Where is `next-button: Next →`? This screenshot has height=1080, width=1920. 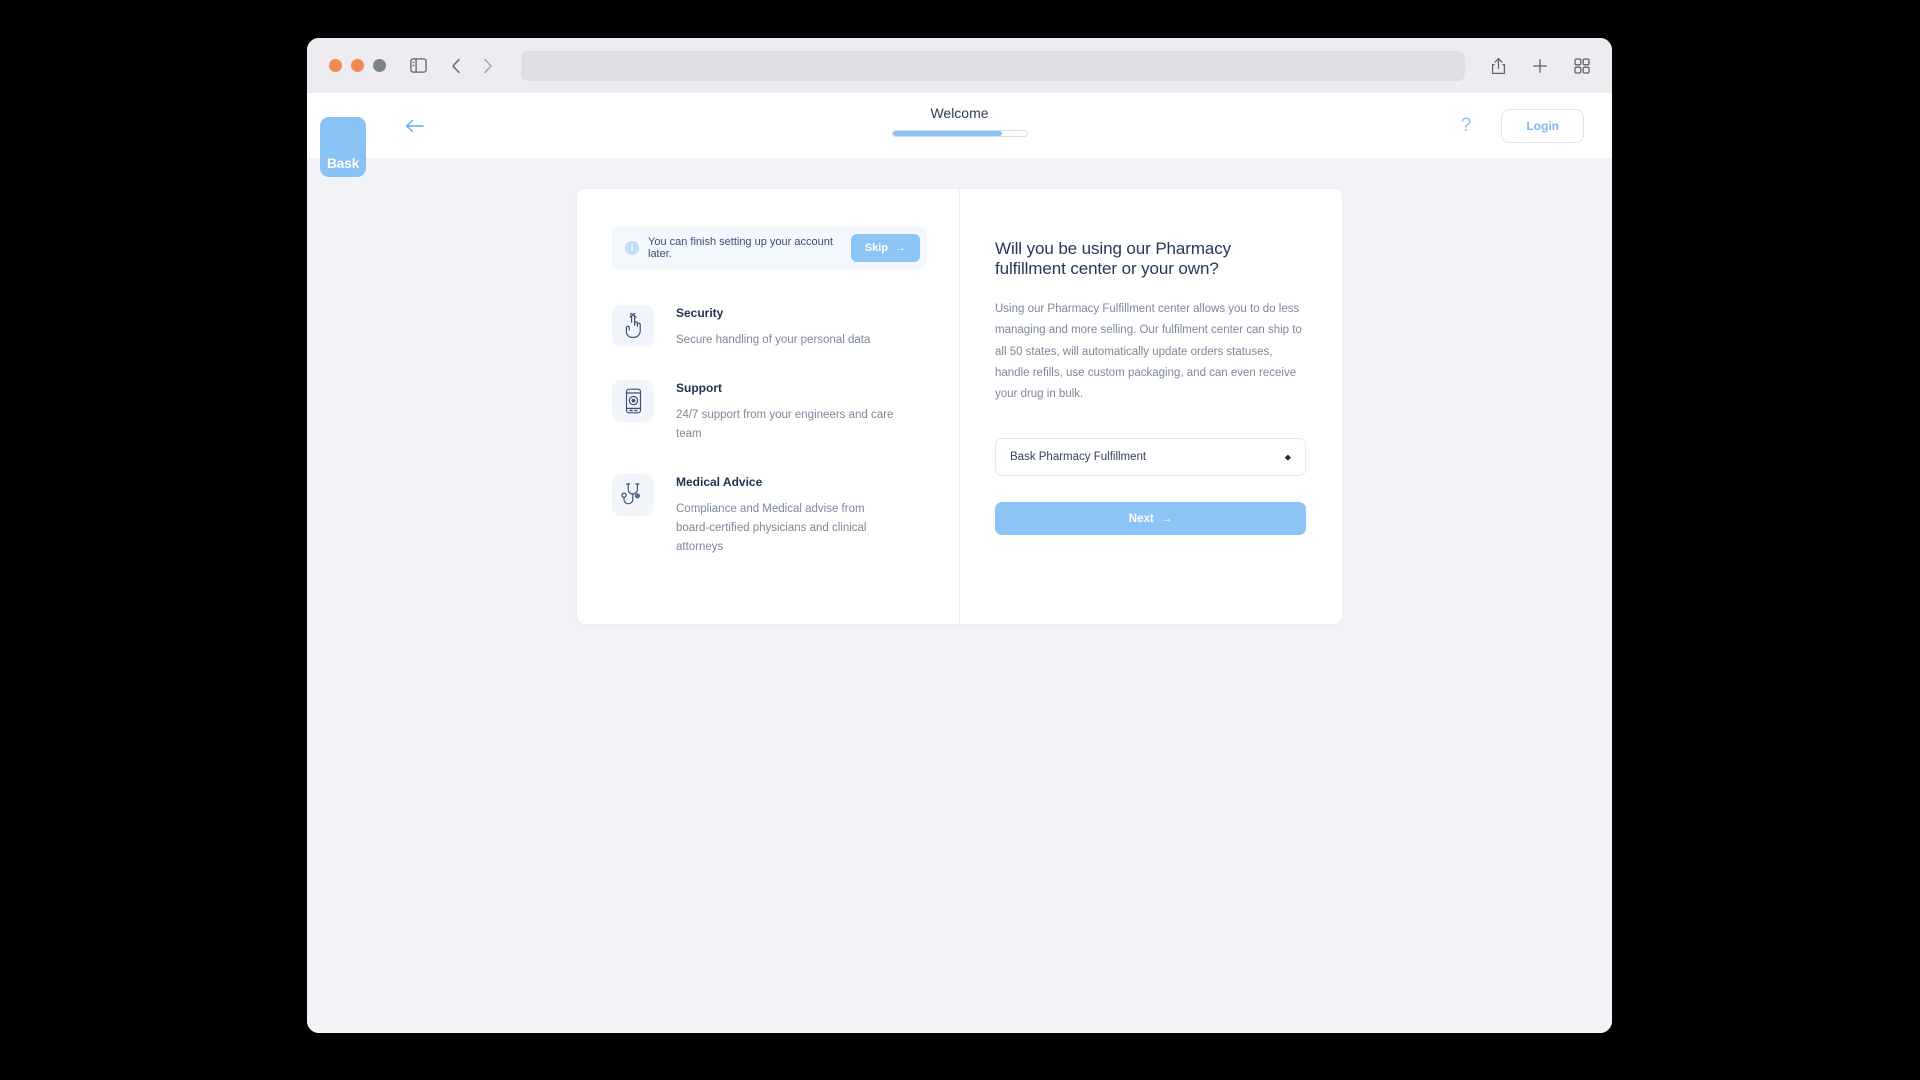
next-button: Next → is located at coordinates (1150, 519).